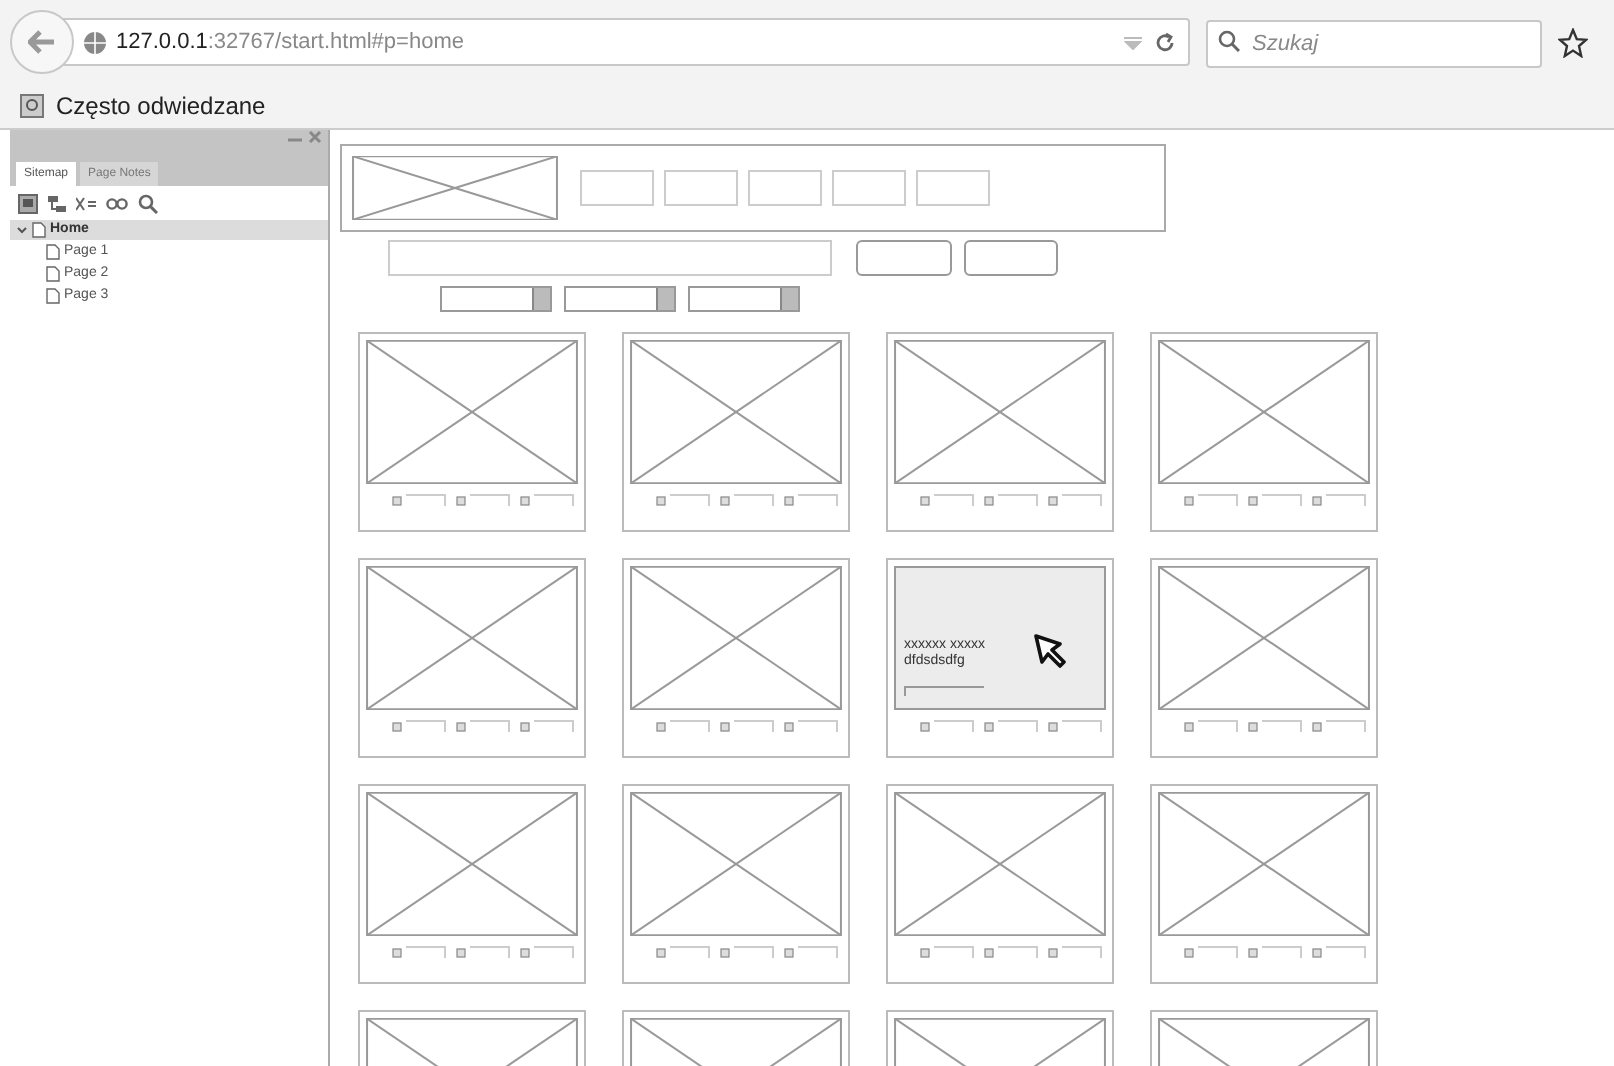  What do you see at coordinates (28, 204) in the screenshot?
I see `sitemap-view-icon` at bounding box center [28, 204].